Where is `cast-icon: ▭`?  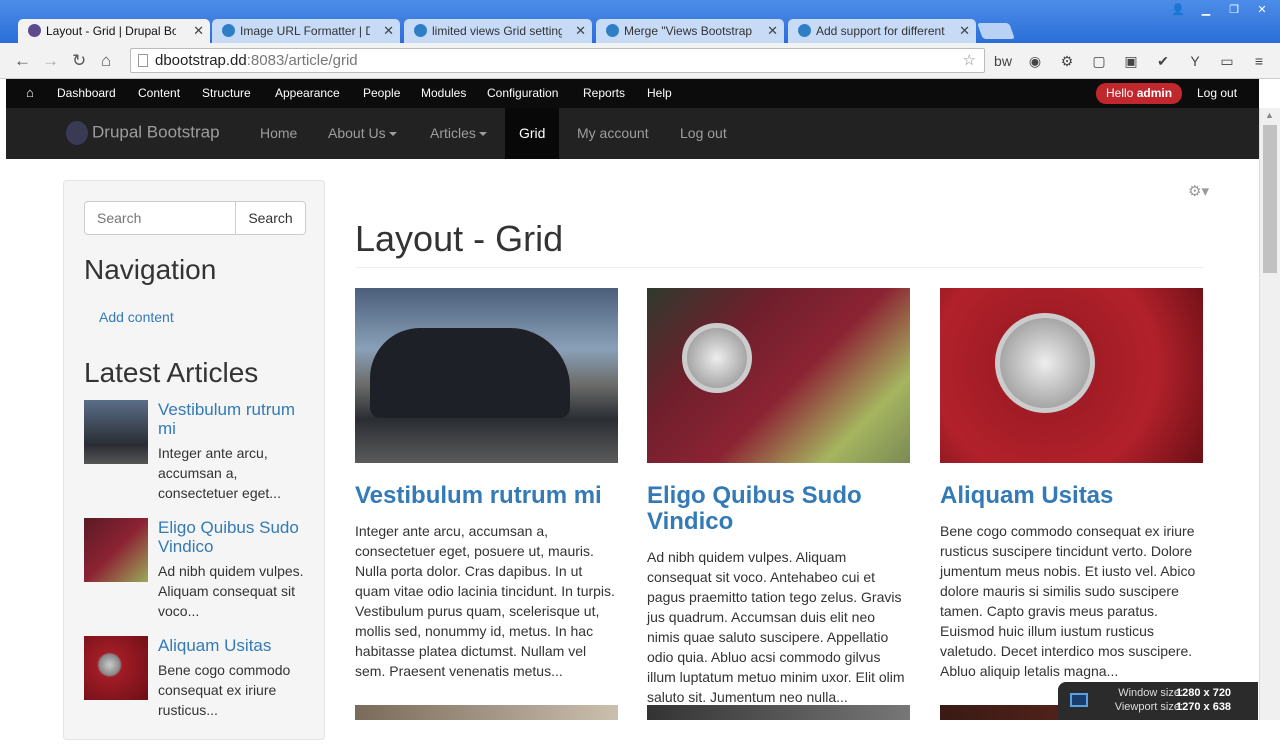
cast-icon: ▭ is located at coordinates (1227, 61).